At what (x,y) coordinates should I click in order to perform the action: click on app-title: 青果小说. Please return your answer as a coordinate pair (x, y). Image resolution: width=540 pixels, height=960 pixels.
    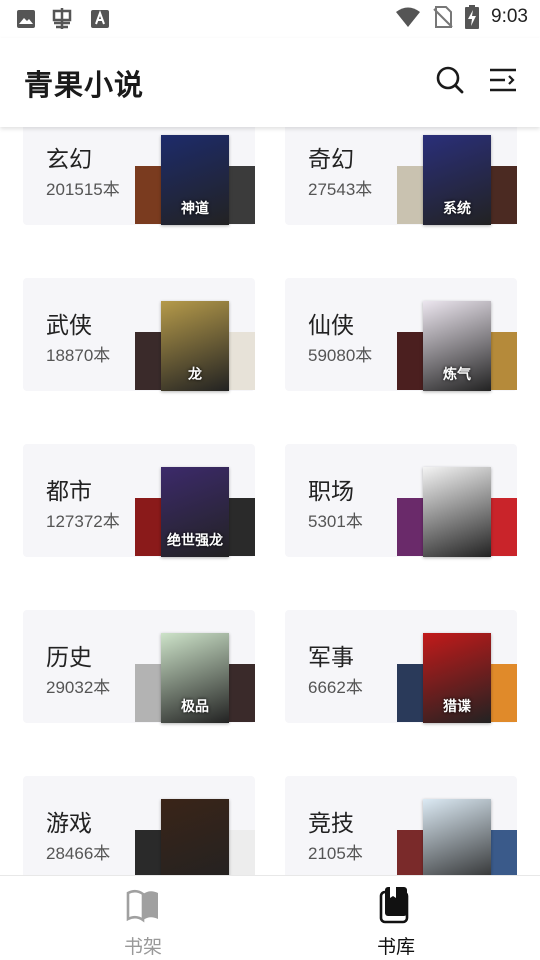
    Looking at the image, I should click on (84, 85).